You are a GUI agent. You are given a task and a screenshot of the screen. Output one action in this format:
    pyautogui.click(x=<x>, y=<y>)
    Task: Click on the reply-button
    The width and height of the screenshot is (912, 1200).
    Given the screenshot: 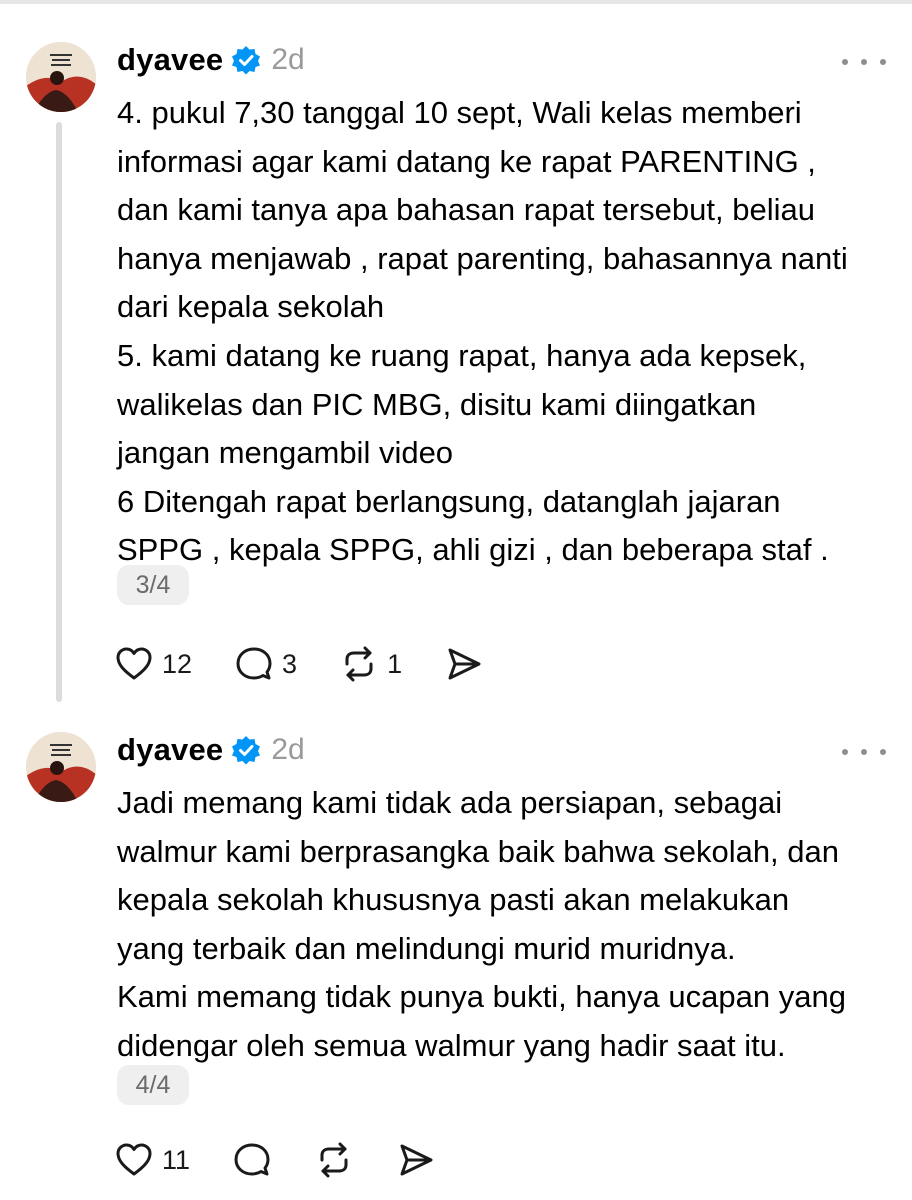 What is the action you would take?
    pyautogui.click(x=252, y=1160)
    